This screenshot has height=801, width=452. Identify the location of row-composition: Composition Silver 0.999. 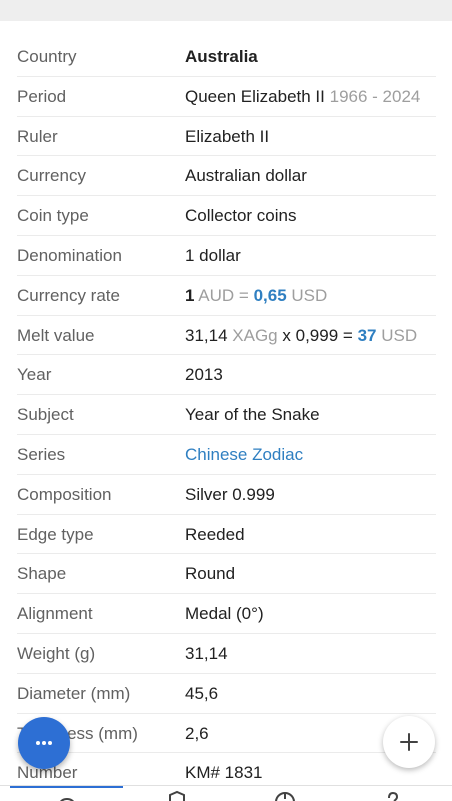
(226, 495).